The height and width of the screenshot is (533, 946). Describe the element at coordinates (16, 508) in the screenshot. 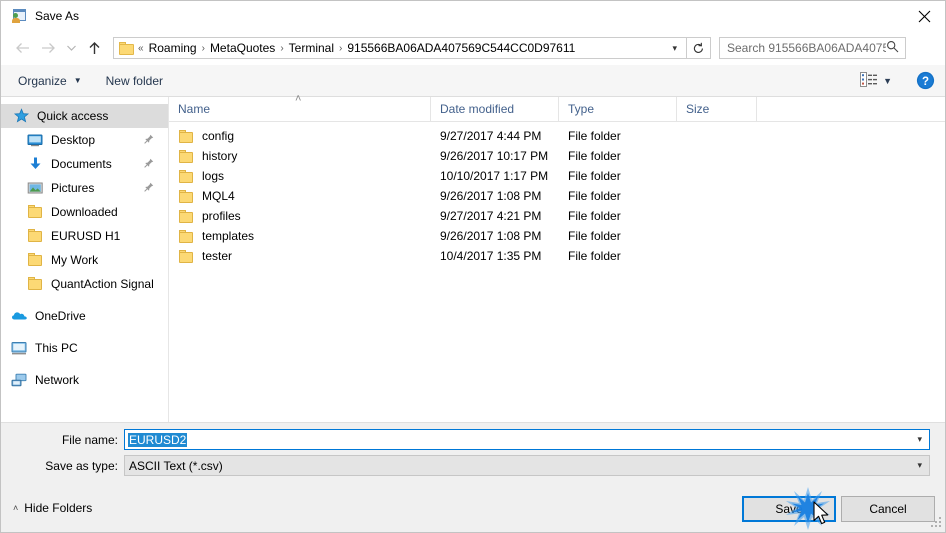

I see `chevron-up-icon: ˄` at that location.